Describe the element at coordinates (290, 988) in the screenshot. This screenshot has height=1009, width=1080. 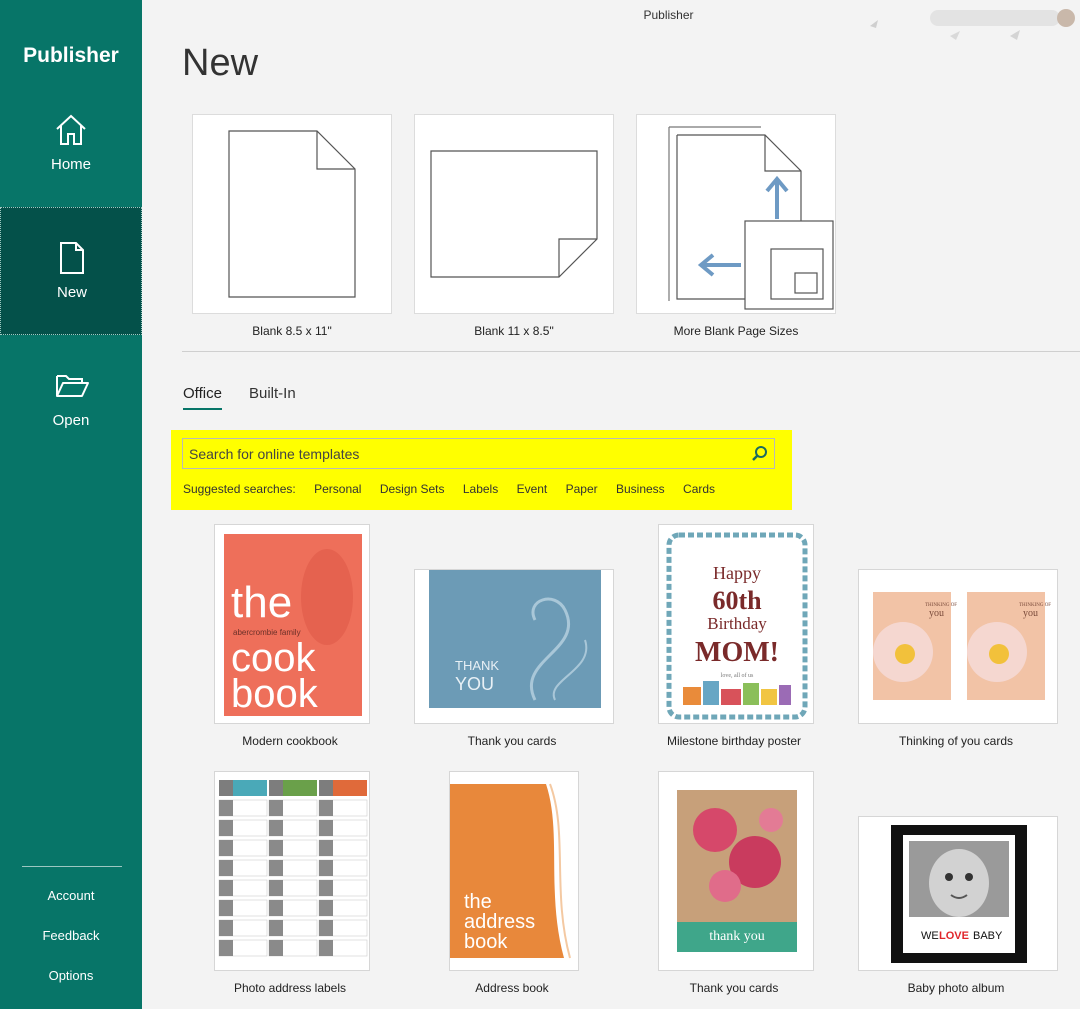
I see `template-label: Photo address labels` at that location.